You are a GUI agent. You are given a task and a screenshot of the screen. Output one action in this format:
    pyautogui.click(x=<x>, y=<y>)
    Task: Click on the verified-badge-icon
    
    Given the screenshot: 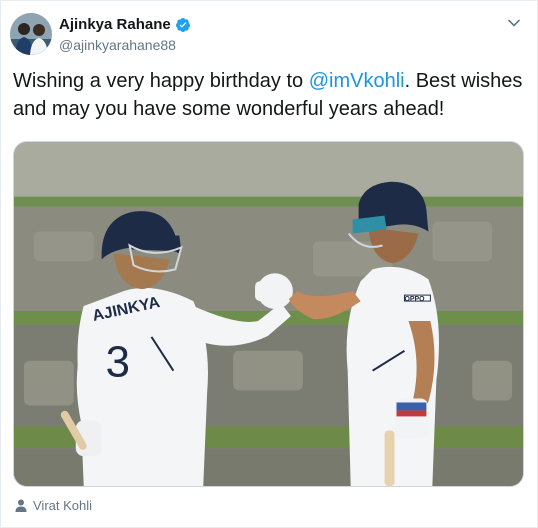 What is the action you would take?
    pyautogui.click(x=182, y=24)
    